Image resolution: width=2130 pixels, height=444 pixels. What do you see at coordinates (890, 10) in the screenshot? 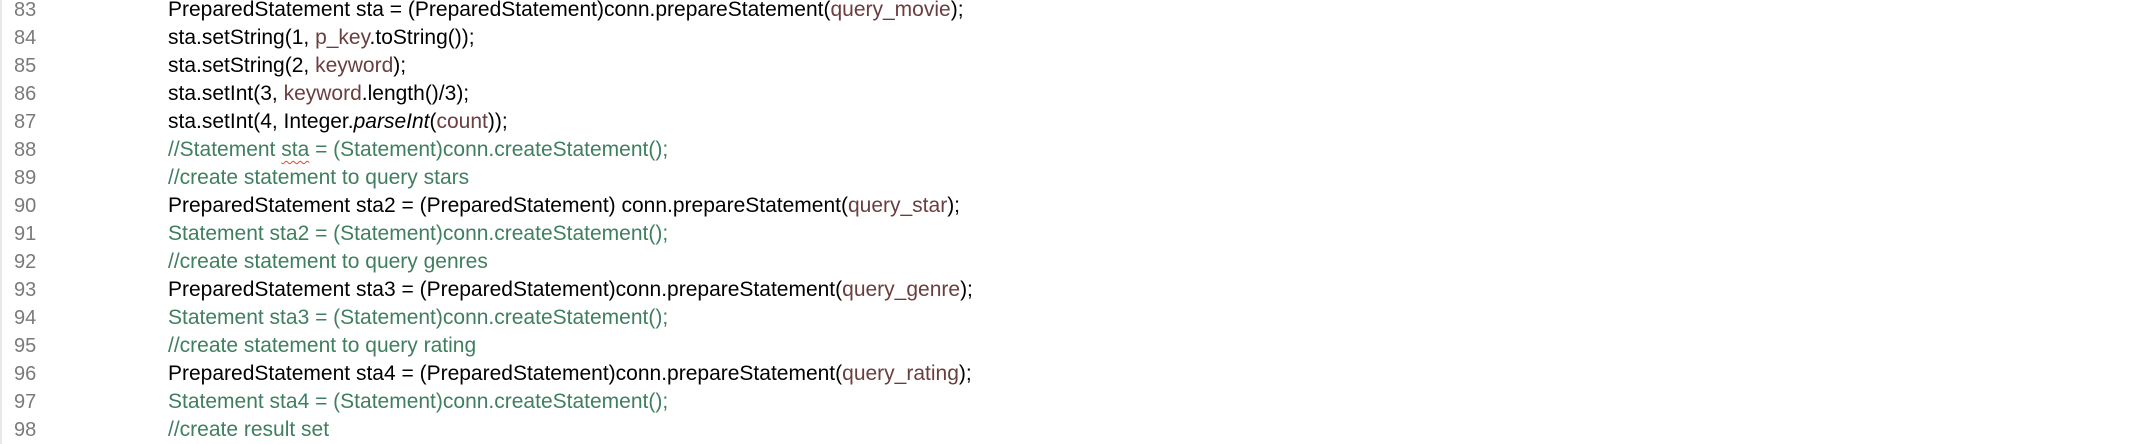
I see `code-token: query_movie` at bounding box center [890, 10].